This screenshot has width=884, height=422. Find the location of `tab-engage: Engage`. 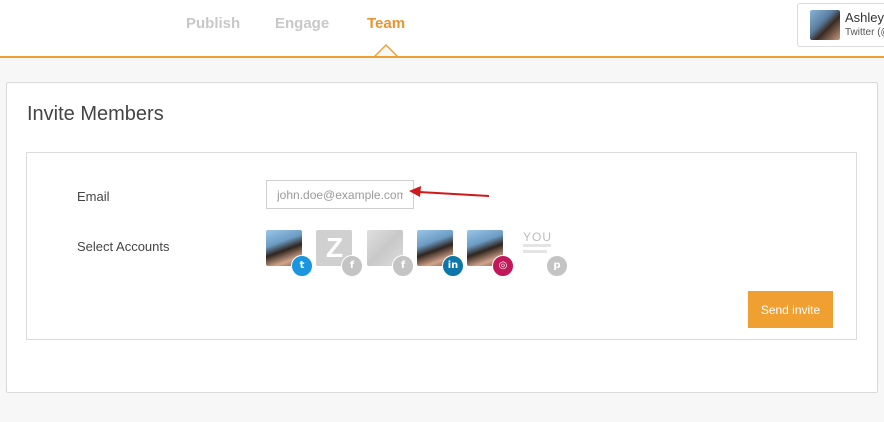

tab-engage: Engage is located at coordinates (302, 23).